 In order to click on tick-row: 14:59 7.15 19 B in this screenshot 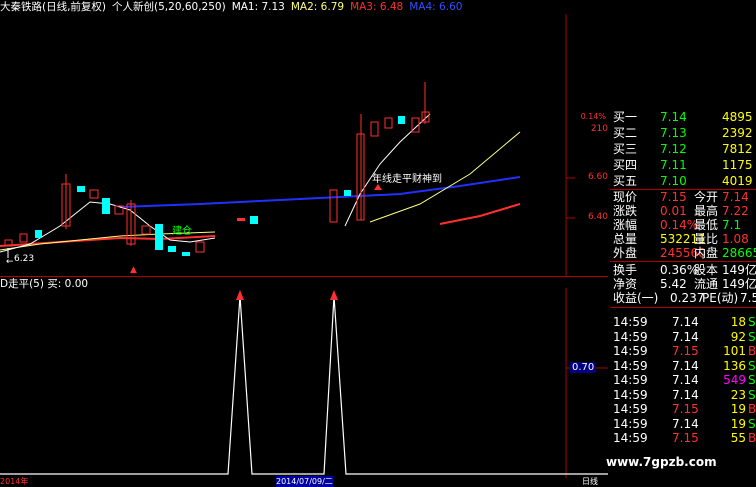, I will do `click(684, 409)`.